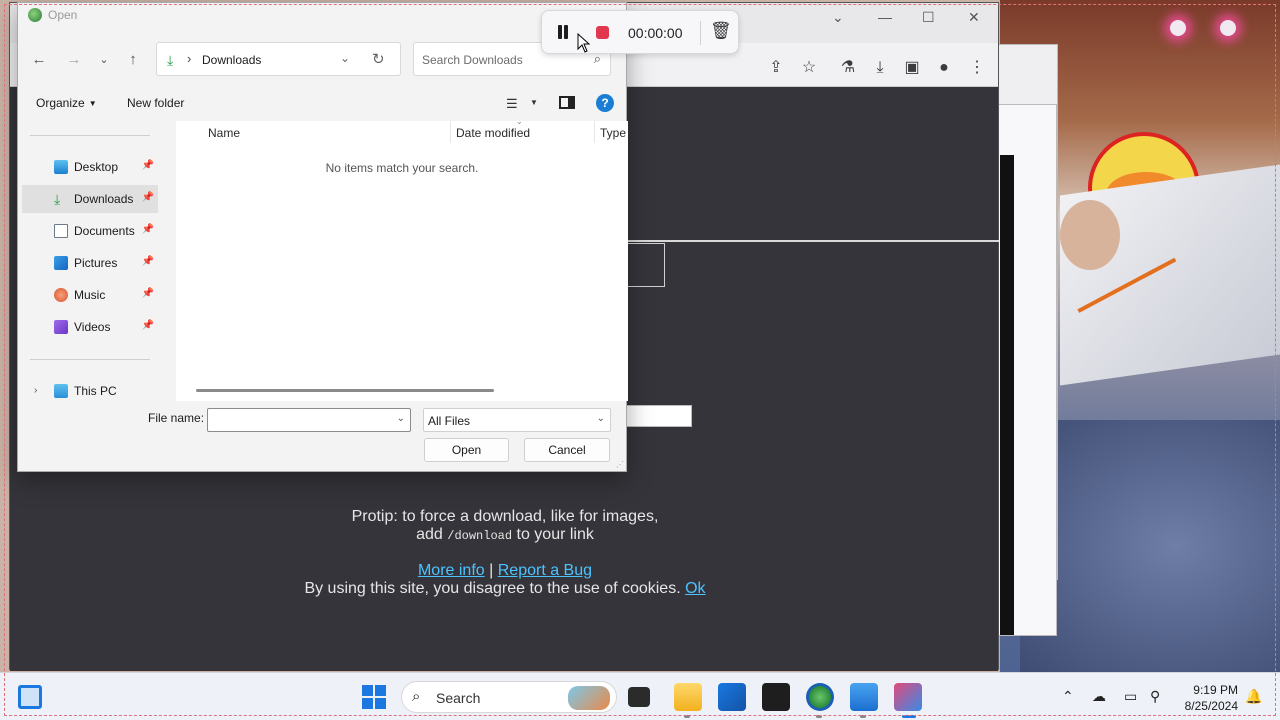  Describe the element at coordinates (300, 420) in the screenshot. I see `file-name-input` at that location.